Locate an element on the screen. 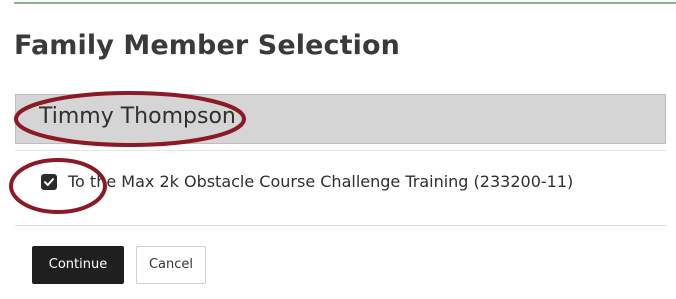 The width and height of the screenshot is (676, 299). top-divider is located at coordinates (345, 3).